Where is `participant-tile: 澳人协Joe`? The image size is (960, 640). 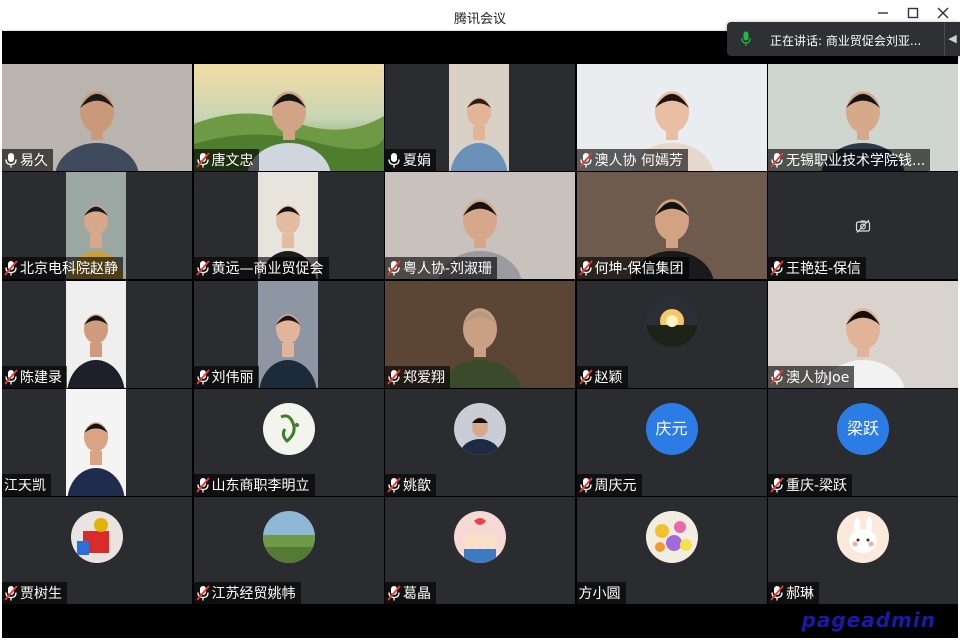 participant-tile: 澳人协Joe is located at coordinates (863, 334).